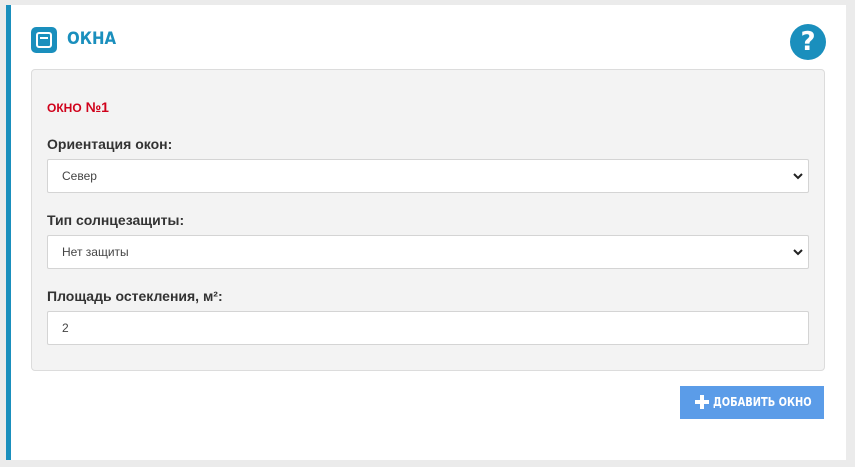 Image resolution: width=855 pixels, height=467 pixels. What do you see at coordinates (428, 37) in the screenshot?
I see `section-header: ОКНА ?` at bounding box center [428, 37].